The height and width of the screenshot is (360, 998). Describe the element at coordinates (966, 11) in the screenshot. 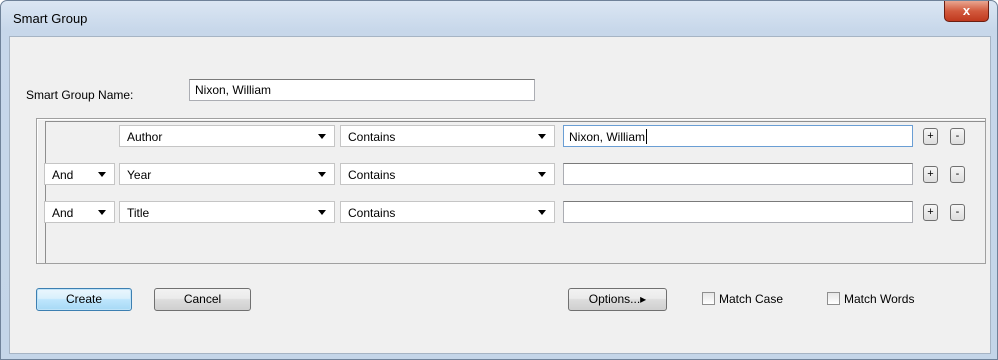

I see `close-button: x` at that location.